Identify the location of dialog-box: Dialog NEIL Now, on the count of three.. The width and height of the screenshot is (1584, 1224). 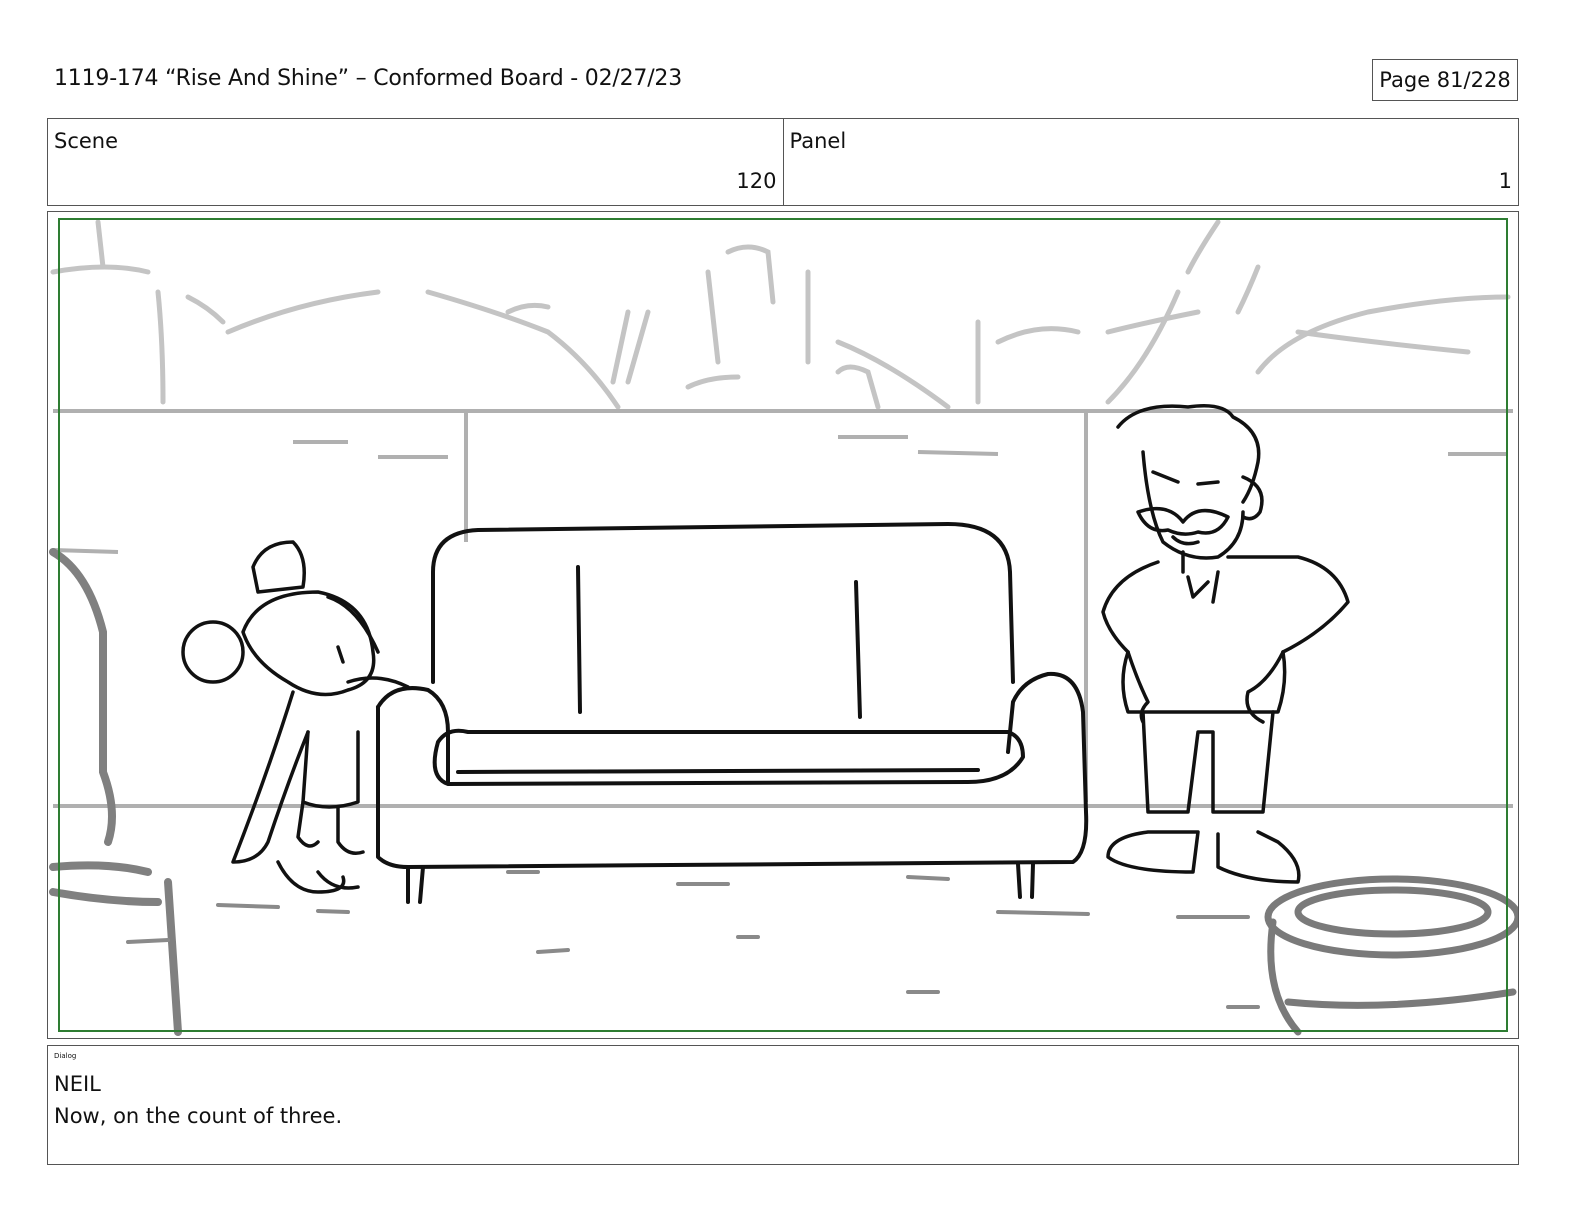
(783, 1105).